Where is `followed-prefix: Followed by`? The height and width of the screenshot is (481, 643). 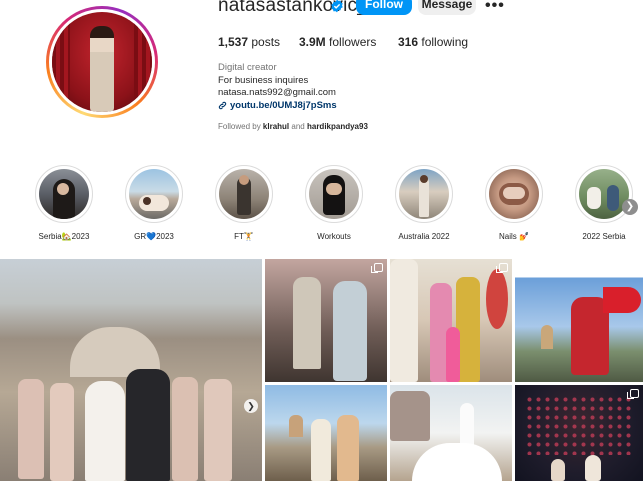
followed-prefix: Followed by is located at coordinates (239, 126).